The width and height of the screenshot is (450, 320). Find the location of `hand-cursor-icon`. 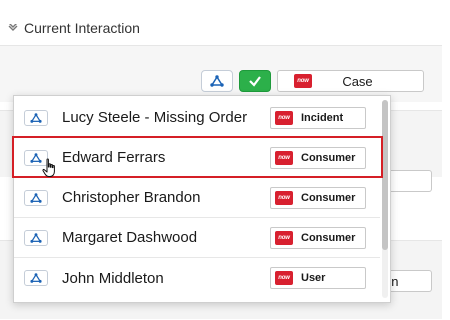

hand-cursor-icon is located at coordinates (48, 167).